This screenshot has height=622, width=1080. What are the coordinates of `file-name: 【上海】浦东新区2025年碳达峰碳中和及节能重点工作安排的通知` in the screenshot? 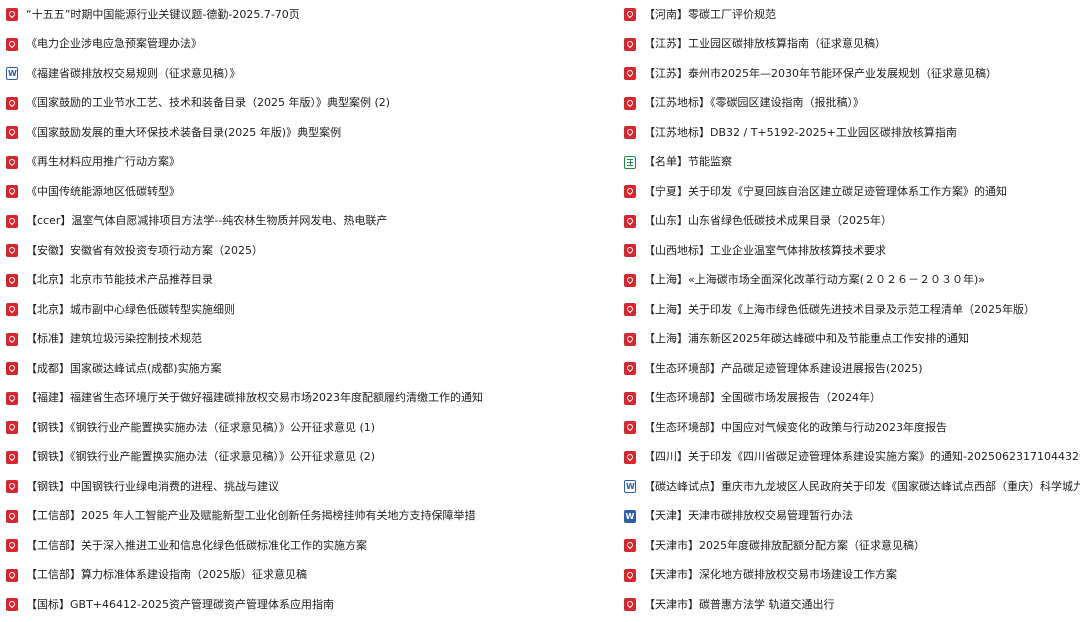 It's located at (806, 339).